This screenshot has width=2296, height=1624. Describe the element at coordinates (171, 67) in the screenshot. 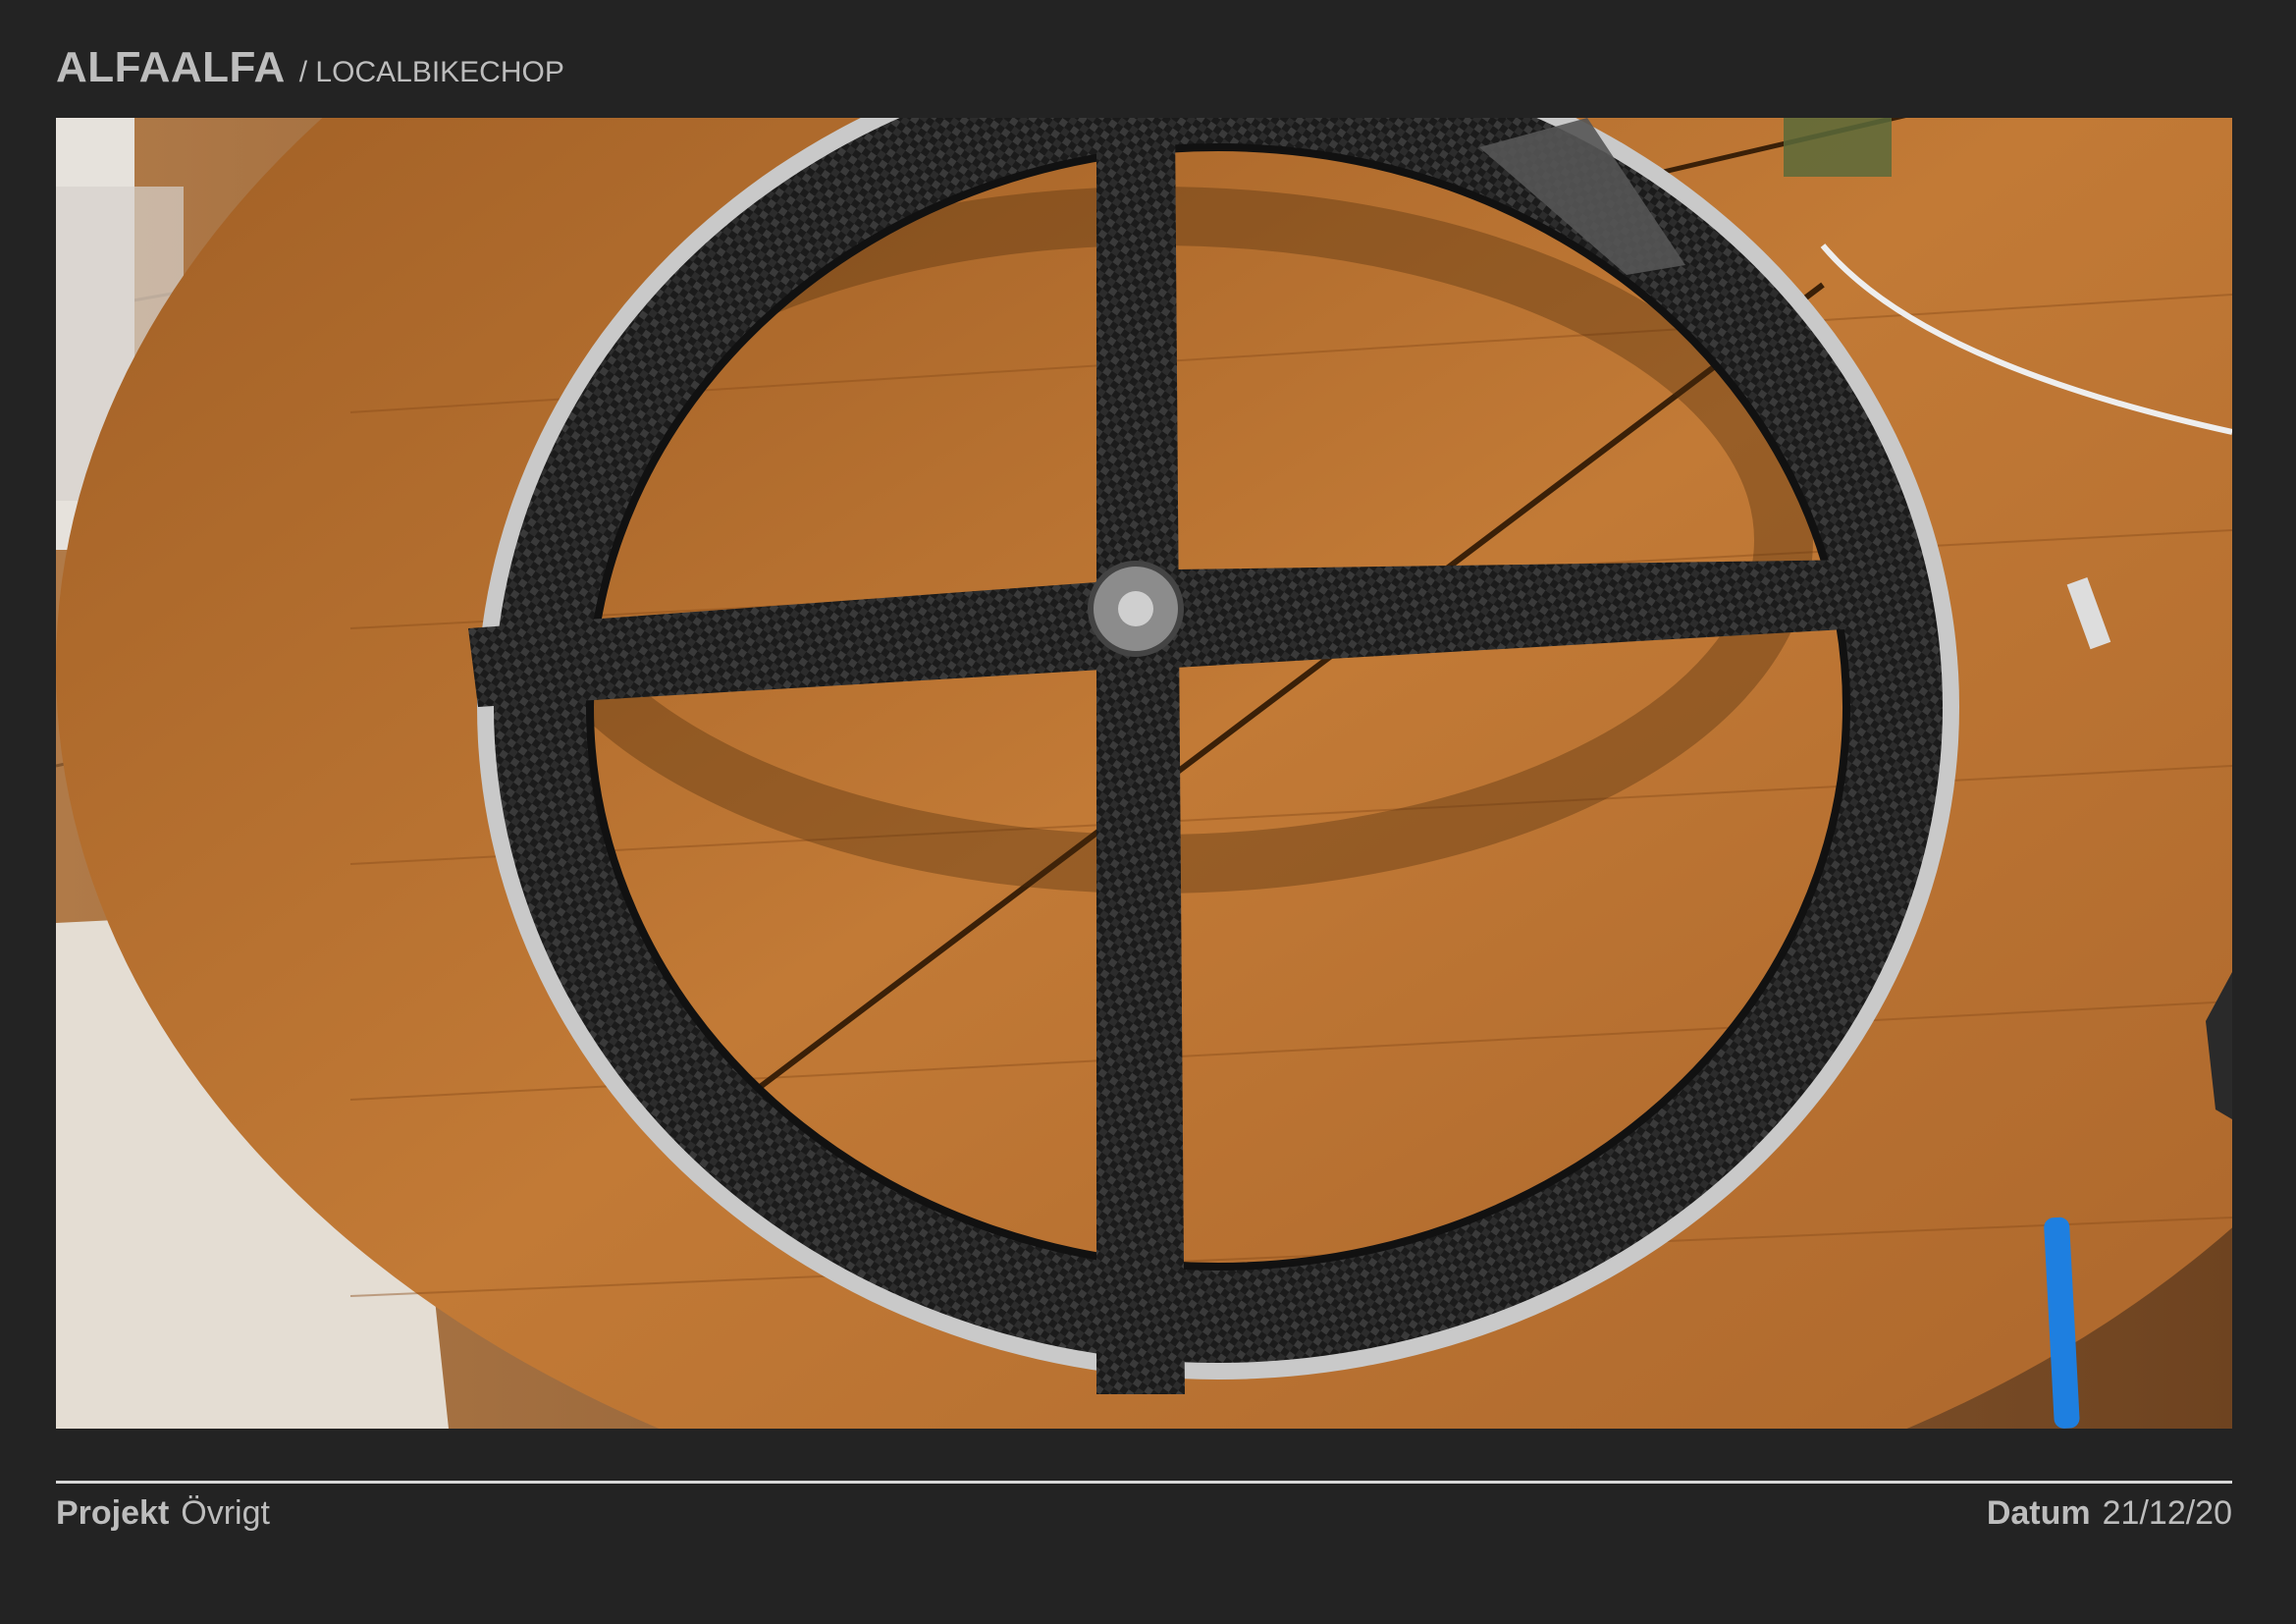

I see `brand-name: ALFAALFA` at that location.